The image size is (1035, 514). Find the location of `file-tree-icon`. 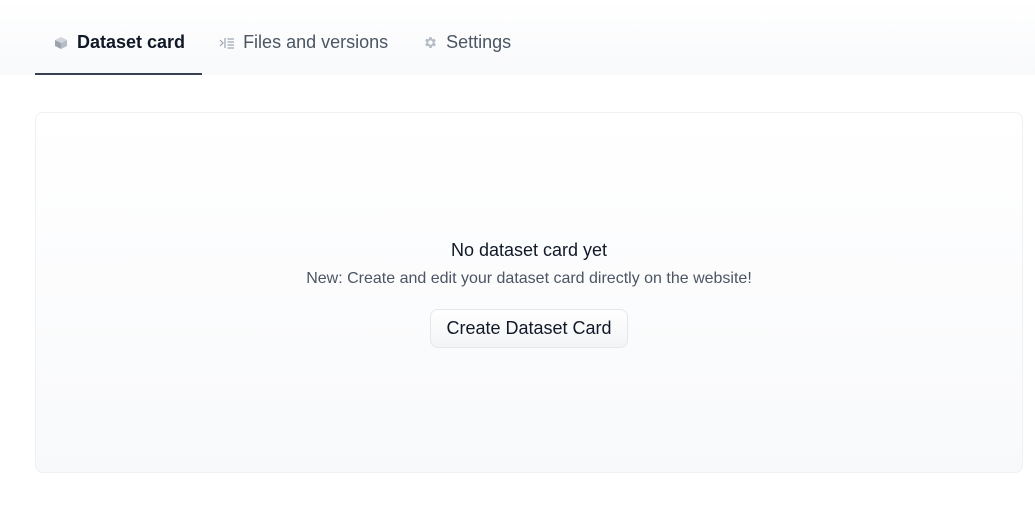

file-tree-icon is located at coordinates (227, 43).